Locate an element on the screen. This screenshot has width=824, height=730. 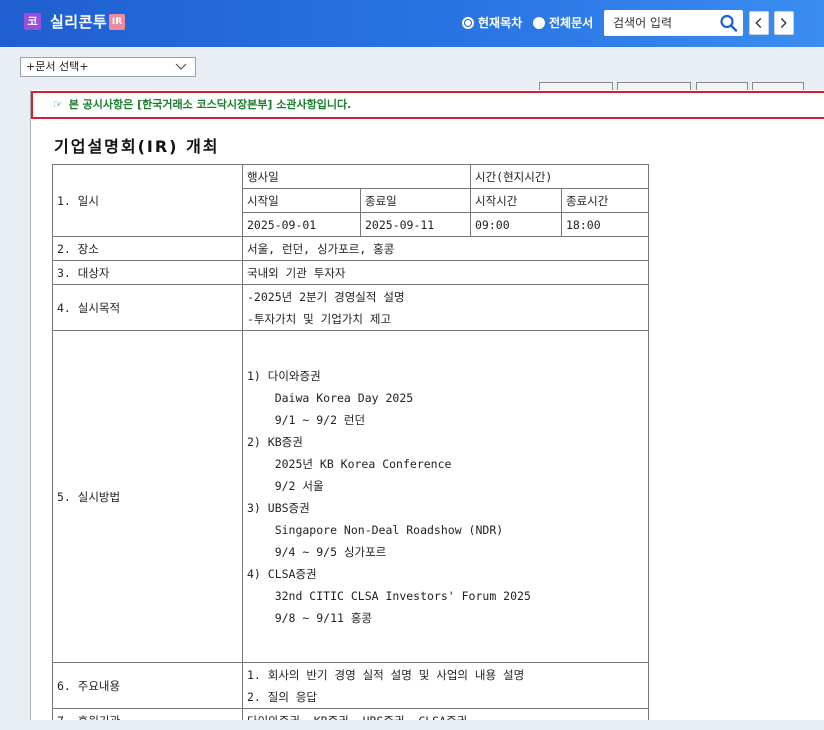
row-label: 1. 일시 is located at coordinates (147, 200).